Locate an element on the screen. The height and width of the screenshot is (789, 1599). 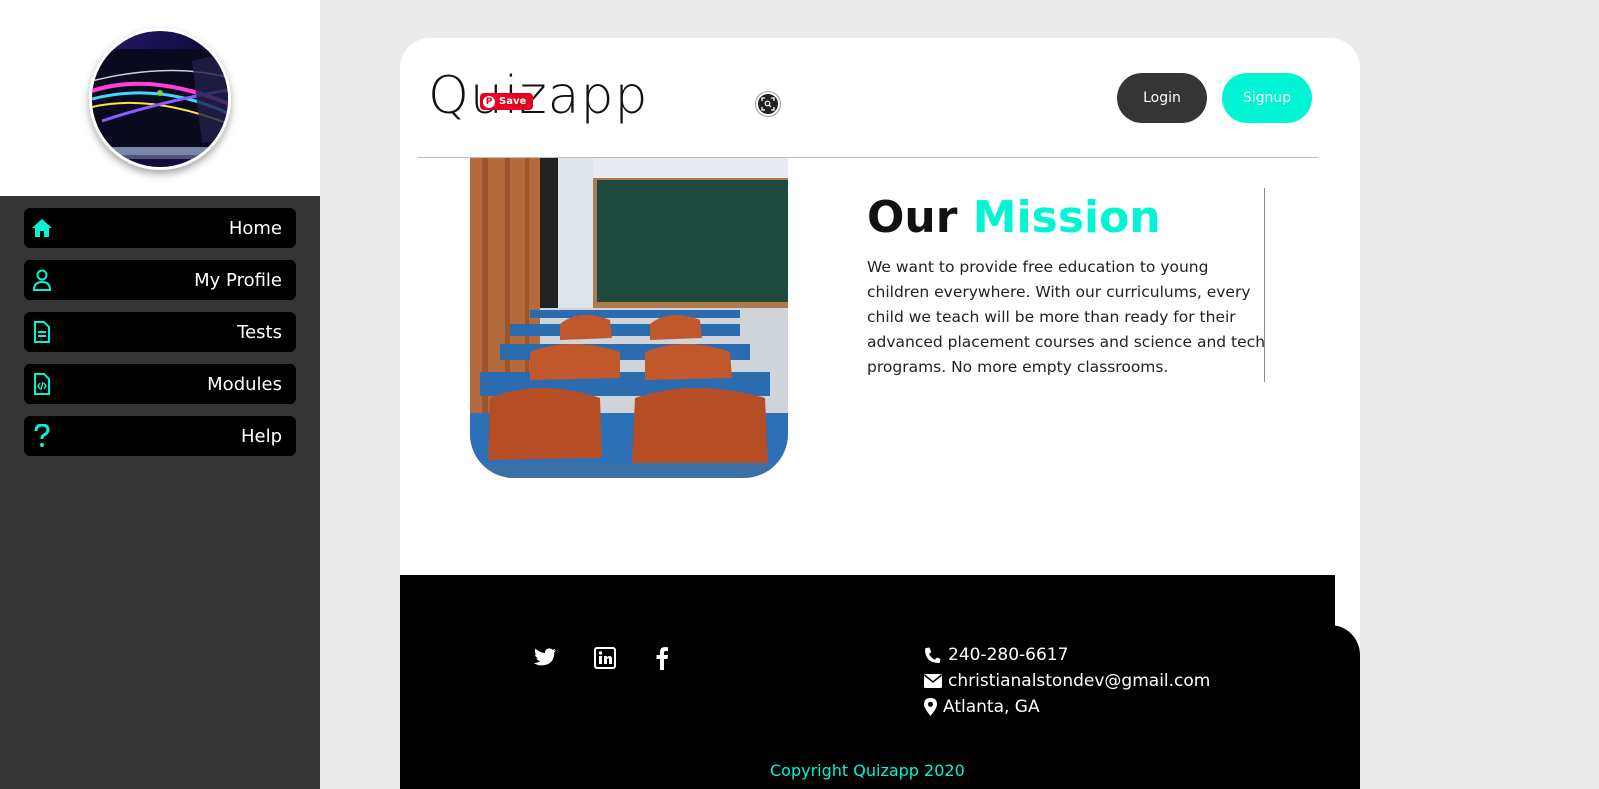
mission-heading-word1: Our is located at coordinates (912, 217).